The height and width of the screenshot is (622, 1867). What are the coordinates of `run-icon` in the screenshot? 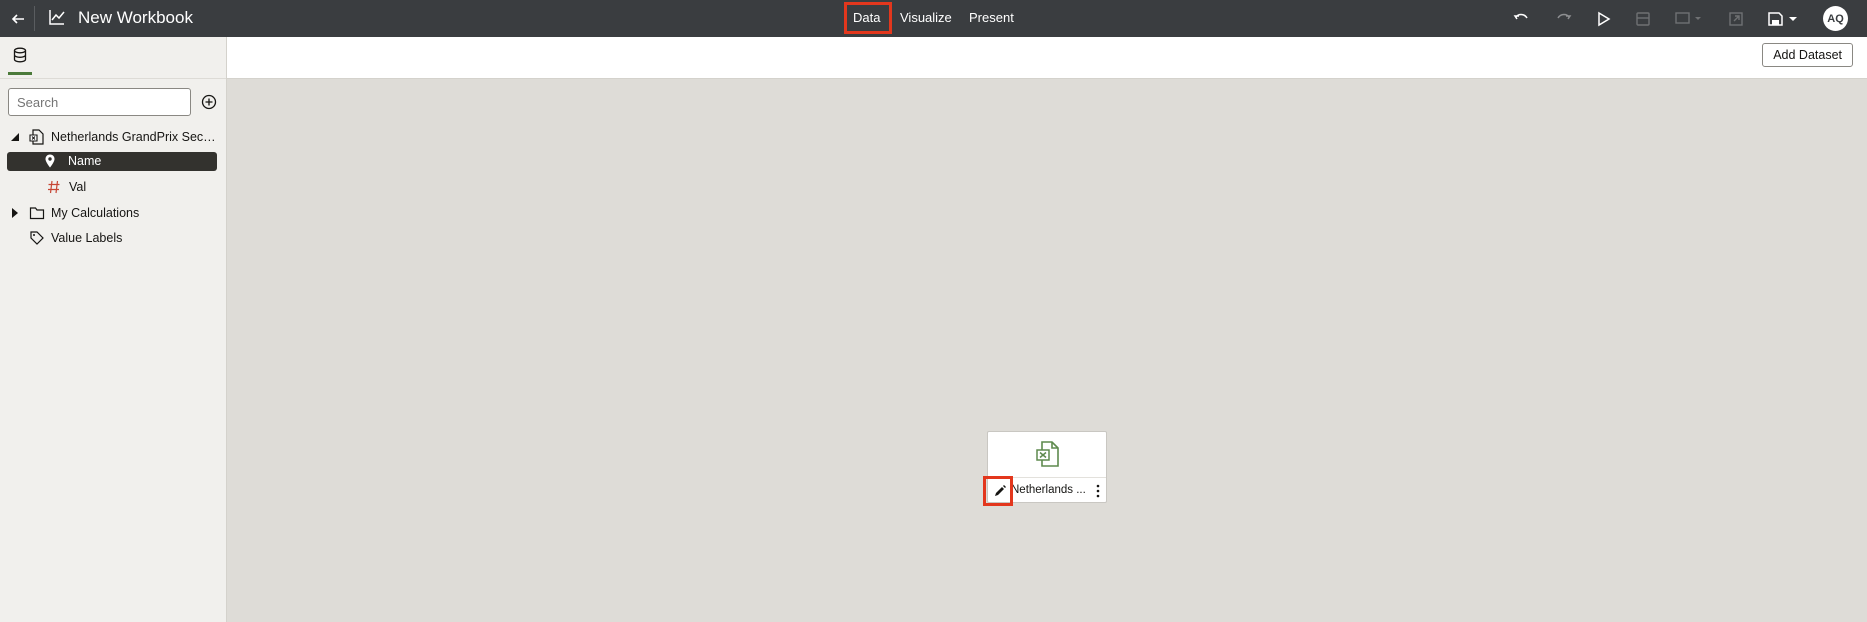 It's located at (1603, 19).